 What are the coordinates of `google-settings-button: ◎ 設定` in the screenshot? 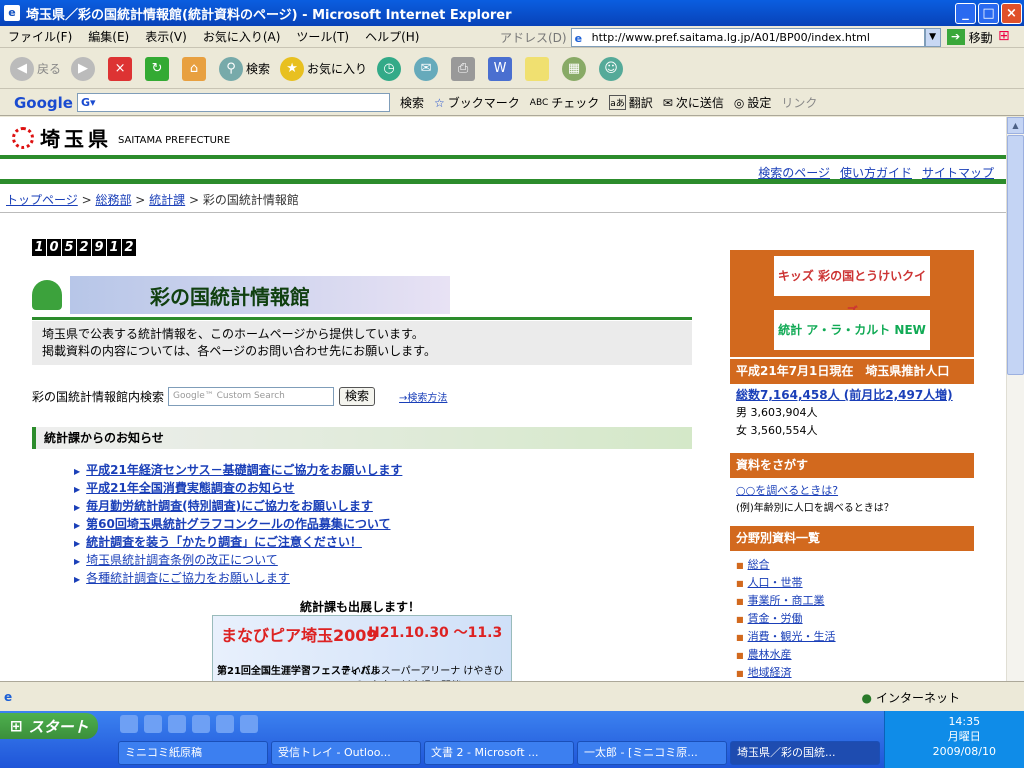 It's located at (753, 102).